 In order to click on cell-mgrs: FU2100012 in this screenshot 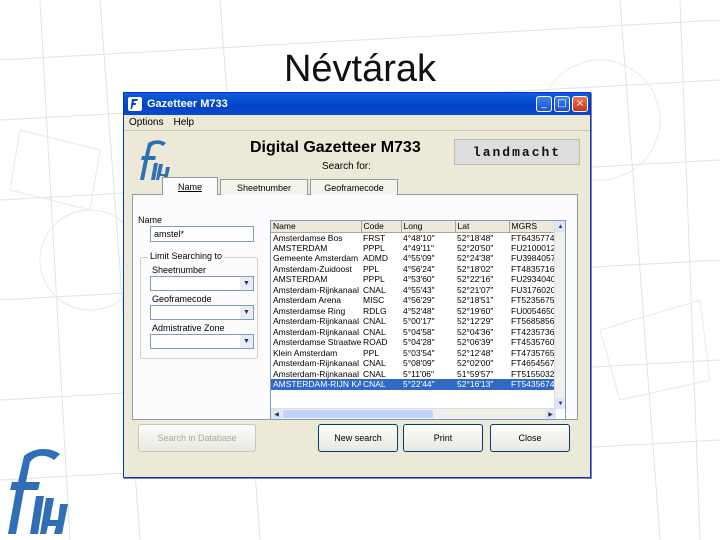, I will do `click(533, 247)`.